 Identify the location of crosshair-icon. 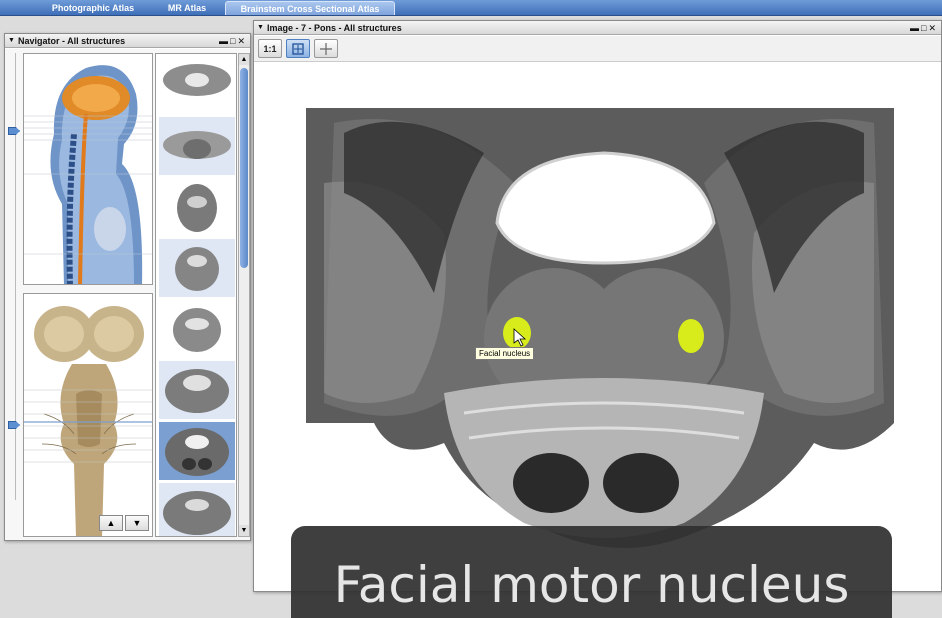
(326, 49).